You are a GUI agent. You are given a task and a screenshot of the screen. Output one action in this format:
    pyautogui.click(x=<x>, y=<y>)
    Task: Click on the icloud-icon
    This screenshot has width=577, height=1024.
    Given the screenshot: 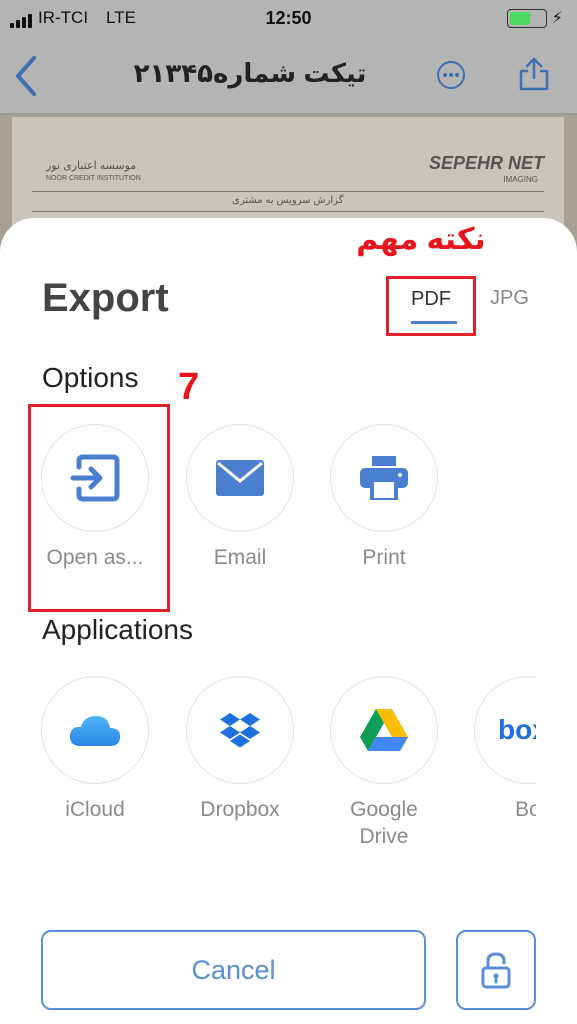 What is the action you would take?
    pyautogui.click(x=95, y=731)
    